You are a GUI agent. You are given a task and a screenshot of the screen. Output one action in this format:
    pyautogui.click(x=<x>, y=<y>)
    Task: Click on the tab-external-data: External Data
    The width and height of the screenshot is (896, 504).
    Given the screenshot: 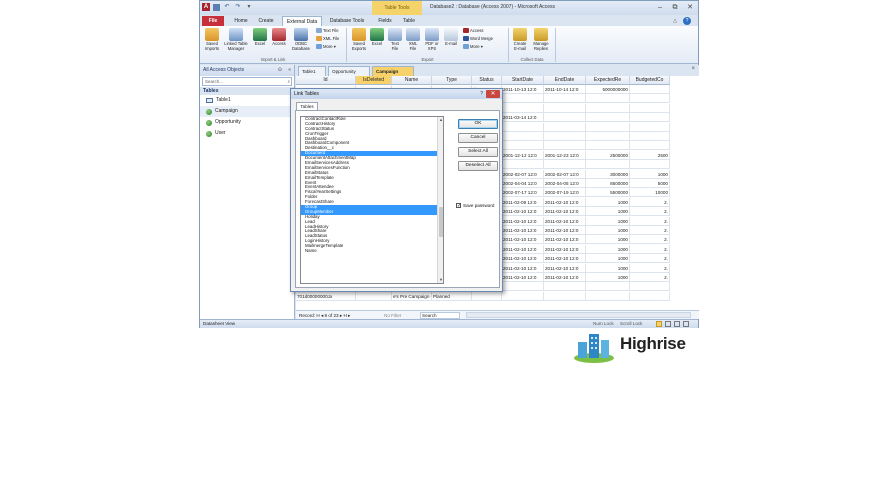 What is the action you would take?
    pyautogui.click(x=302, y=21)
    